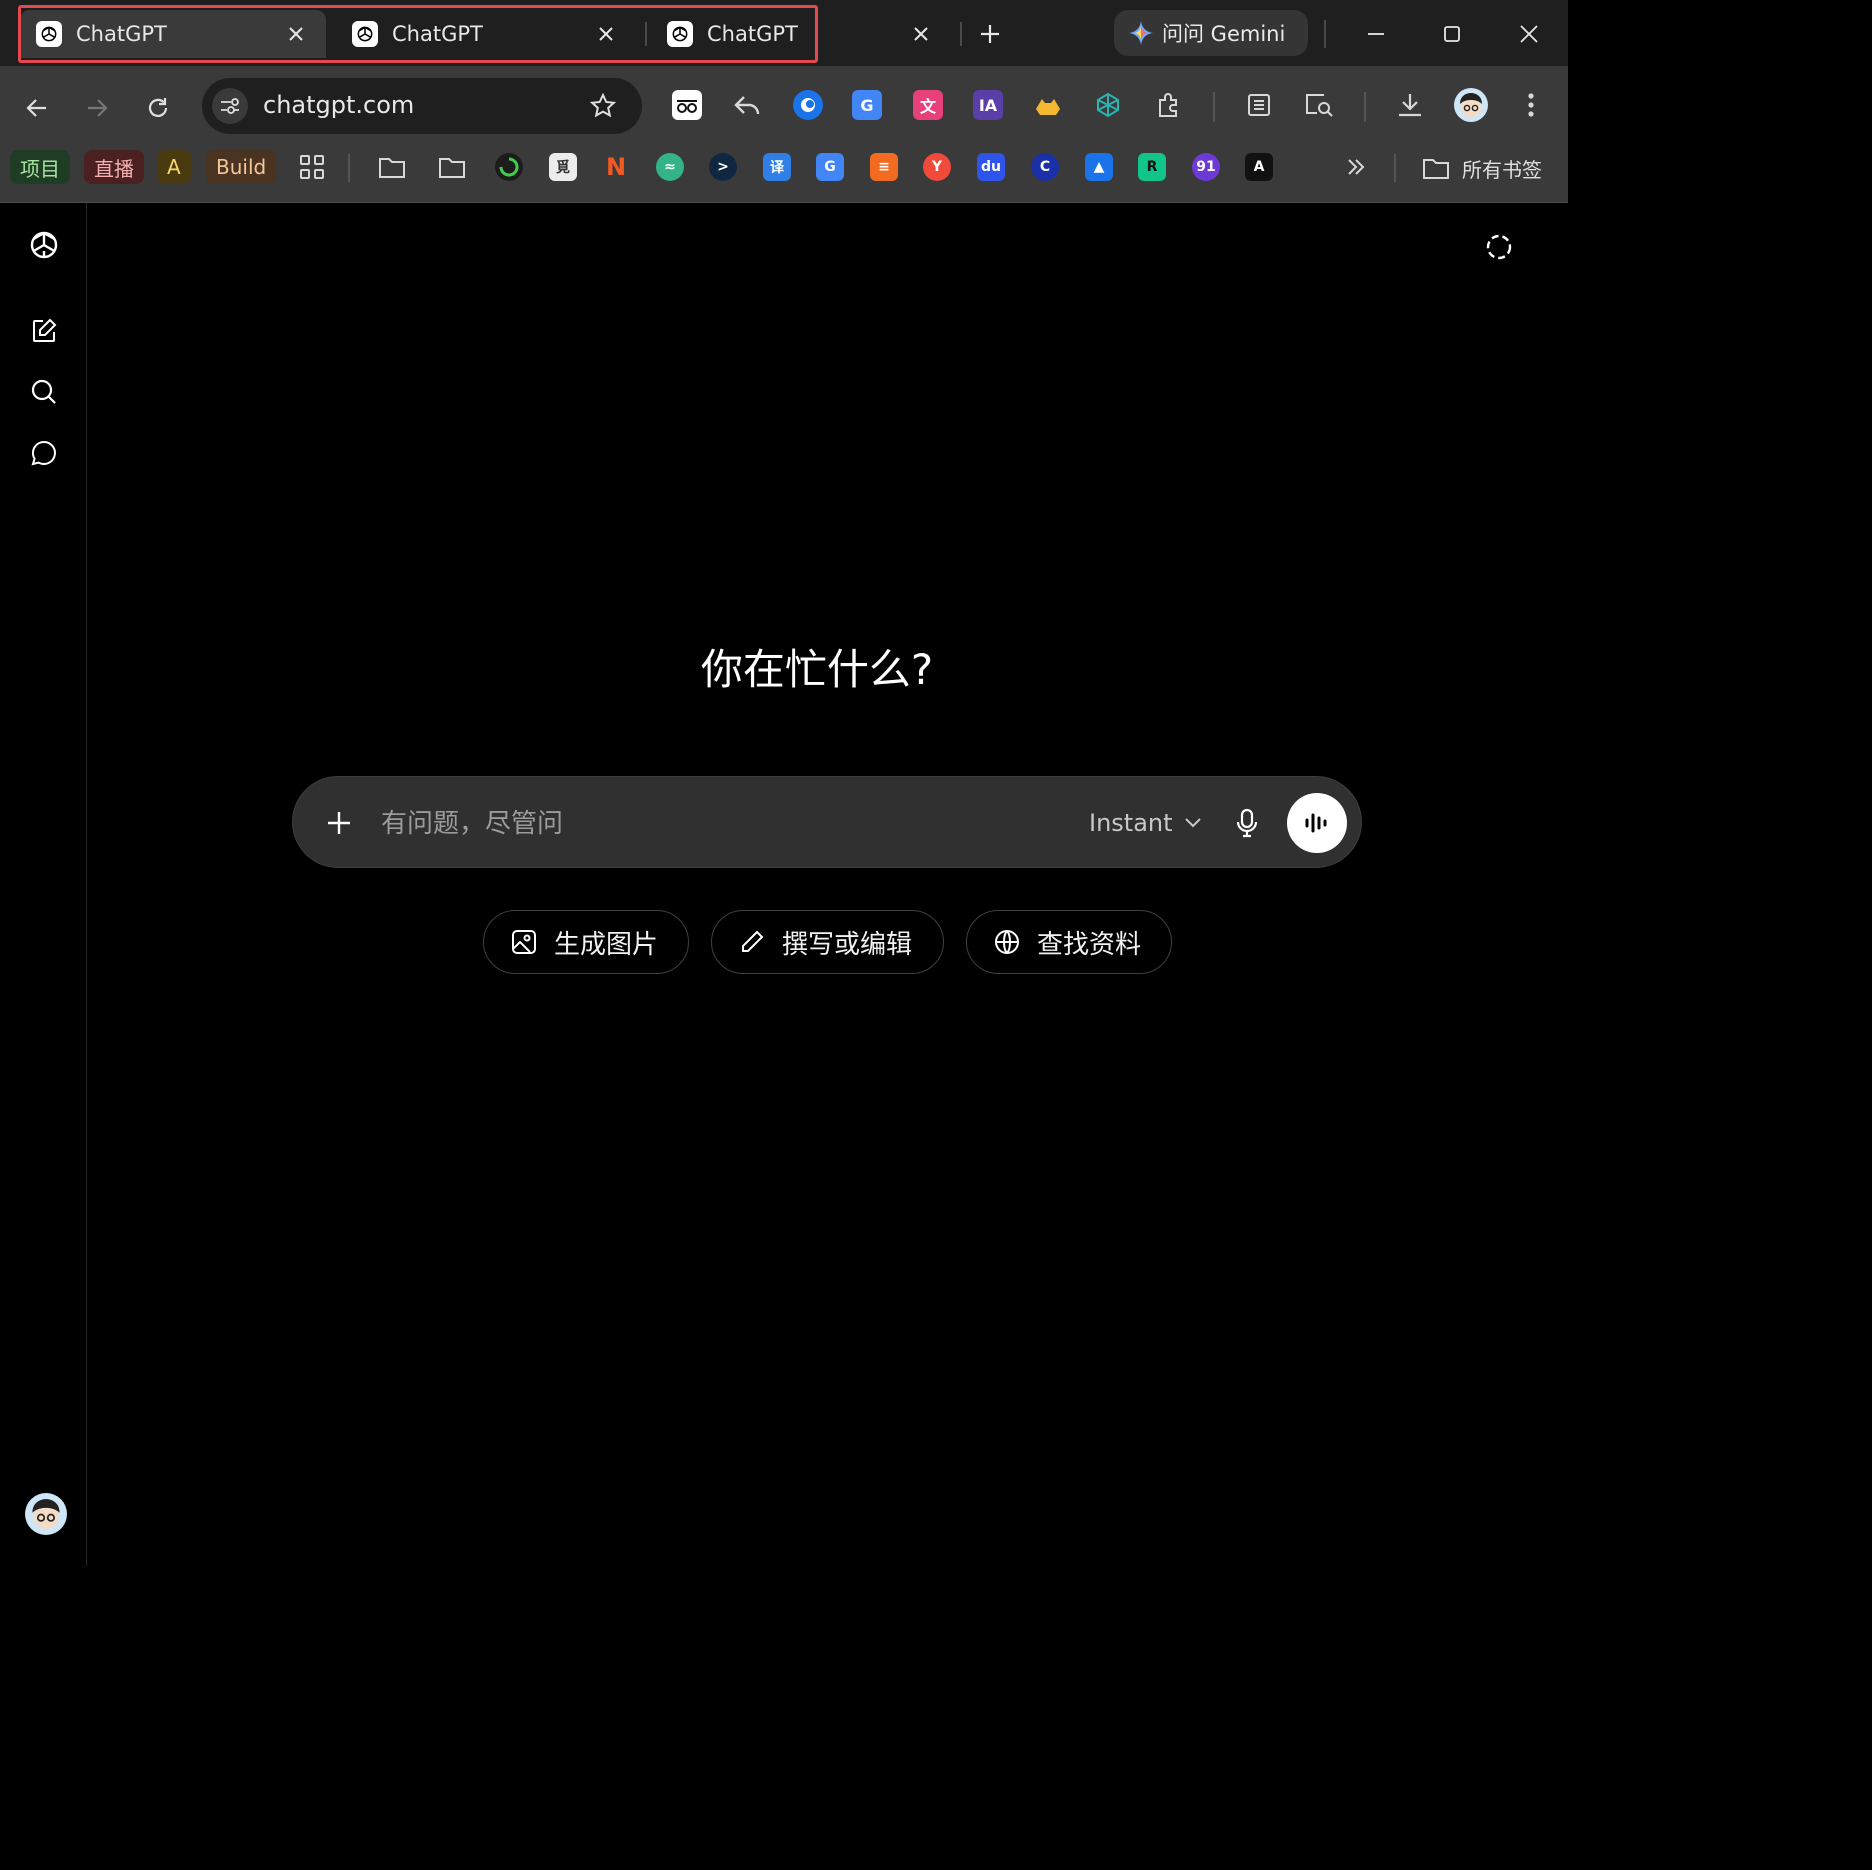 Image resolution: width=1872 pixels, height=1870 pixels. What do you see at coordinates (174, 167) in the screenshot?
I see `bookmark-folder-a: A` at bounding box center [174, 167].